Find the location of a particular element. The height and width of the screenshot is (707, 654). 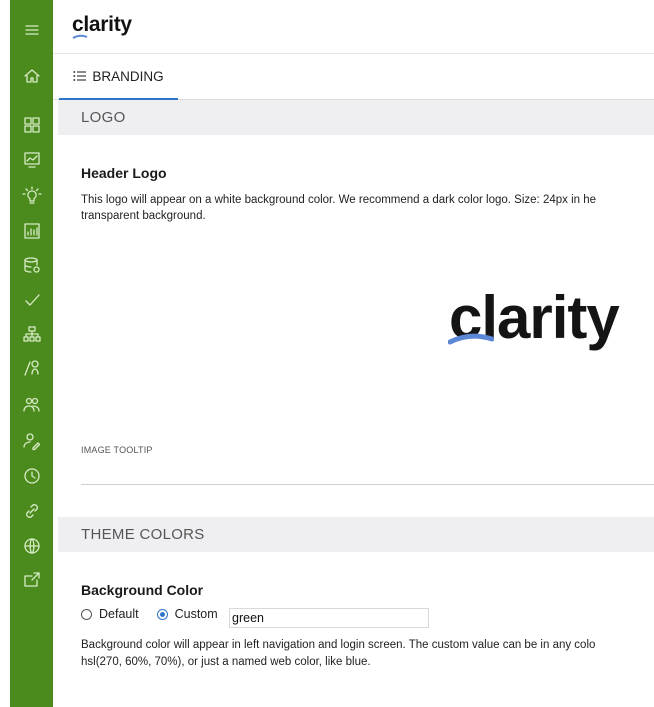

background-color-title: Background Color is located at coordinates (142, 590).